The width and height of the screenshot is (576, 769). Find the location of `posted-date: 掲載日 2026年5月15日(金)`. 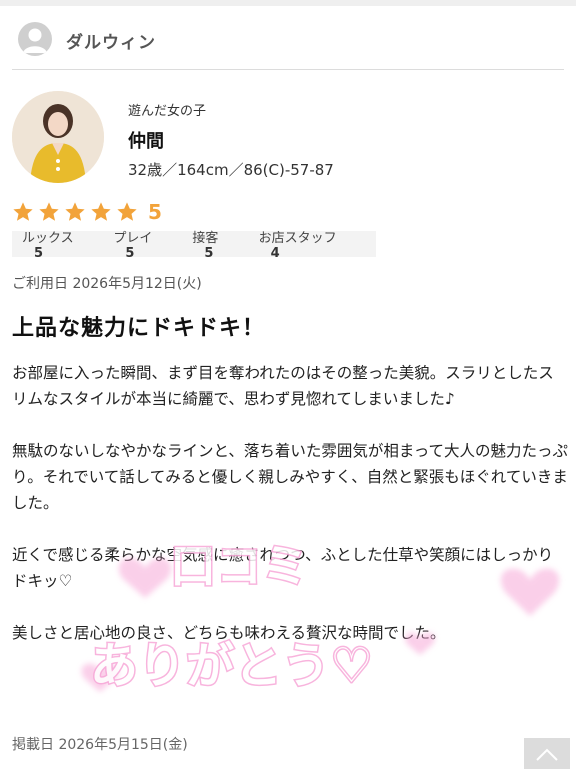

posted-date: 掲載日 2026年5月15日(金) is located at coordinates (100, 745).